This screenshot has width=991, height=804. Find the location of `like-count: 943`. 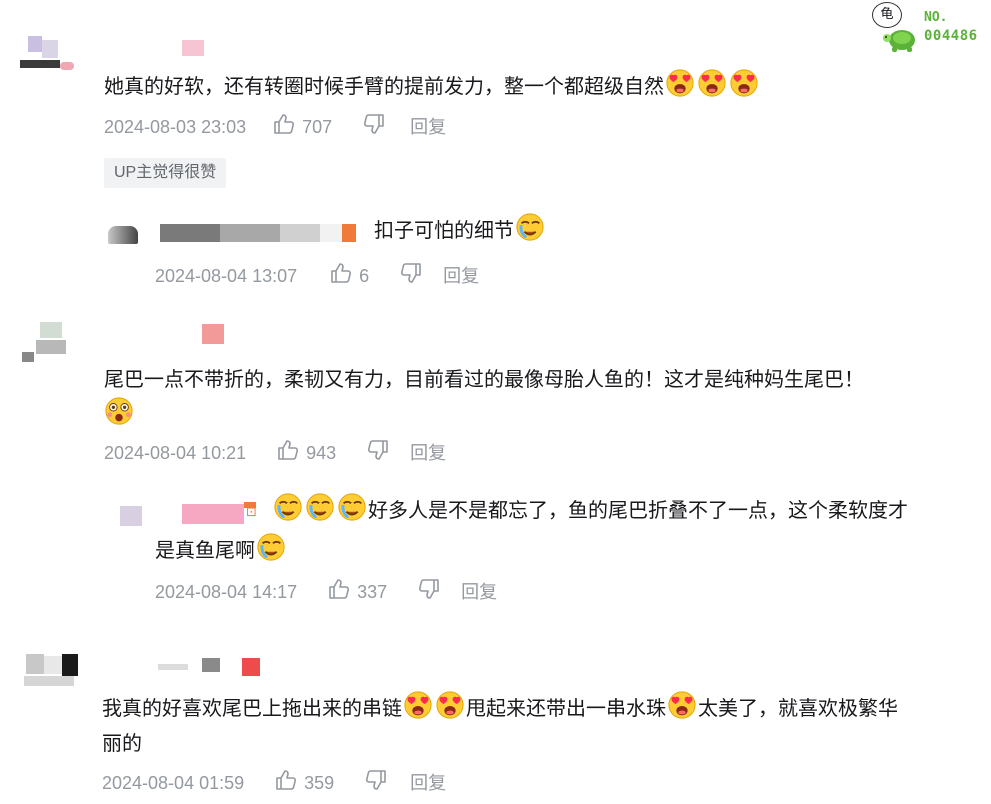

like-count: 943 is located at coordinates (321, 453).